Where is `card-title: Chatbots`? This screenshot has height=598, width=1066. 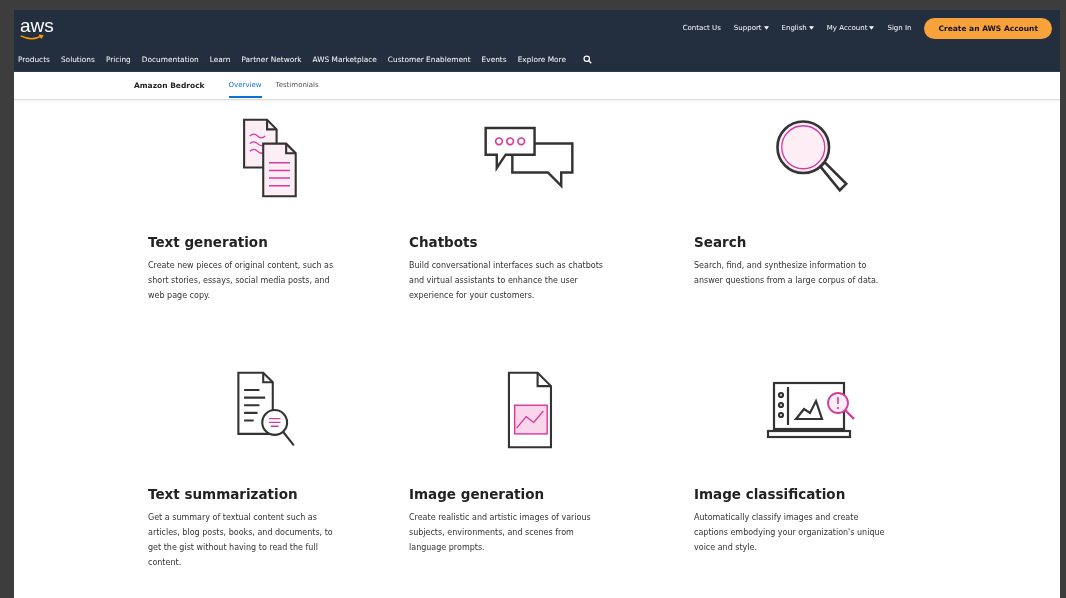 card-title: Chatbots is located at coordinates (444, 242).